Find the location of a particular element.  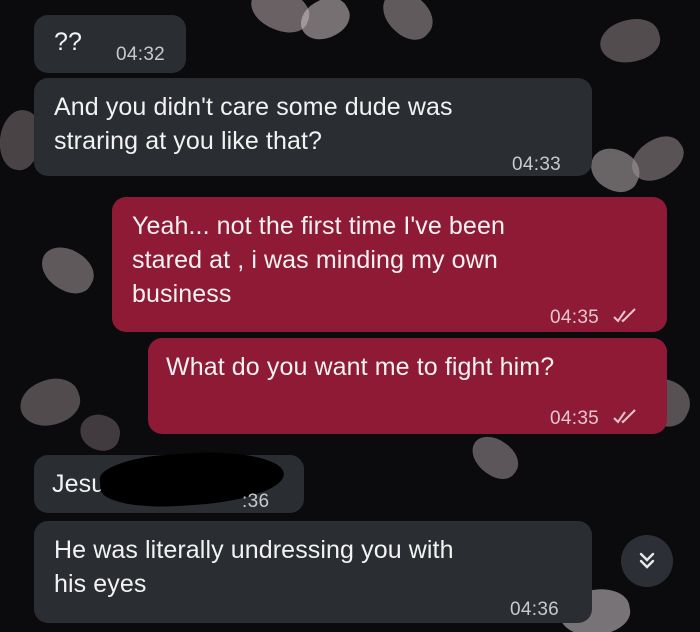

message-time: 04:32 is located at coordinates (141, 54).